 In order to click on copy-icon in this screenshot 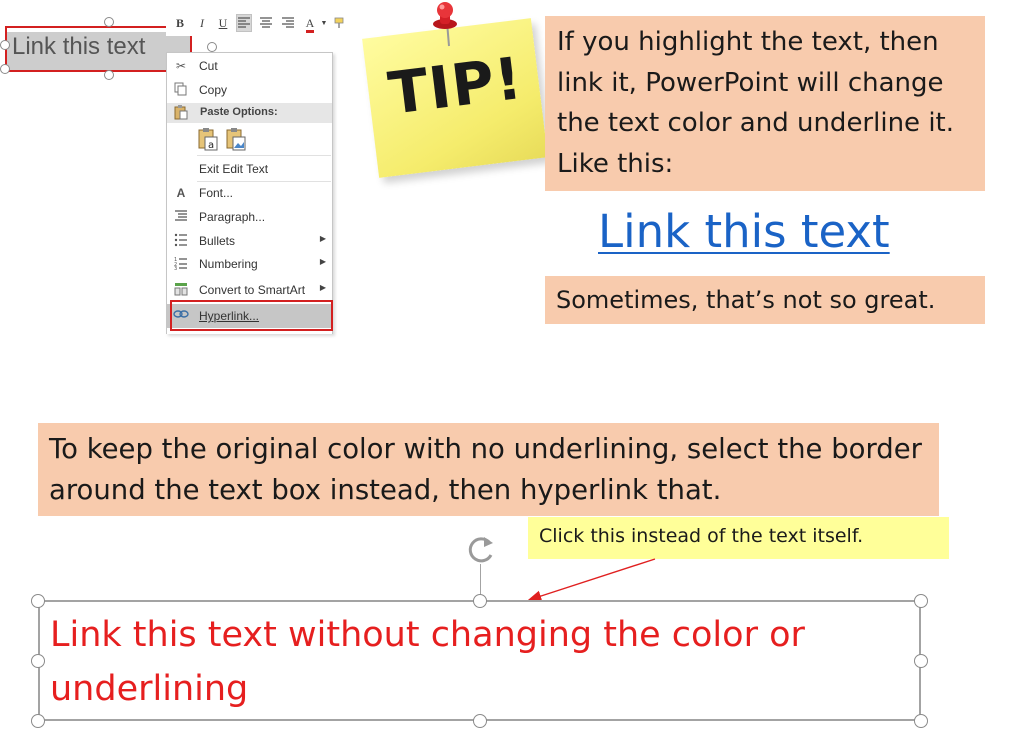, I will do `click(181, 90)`.